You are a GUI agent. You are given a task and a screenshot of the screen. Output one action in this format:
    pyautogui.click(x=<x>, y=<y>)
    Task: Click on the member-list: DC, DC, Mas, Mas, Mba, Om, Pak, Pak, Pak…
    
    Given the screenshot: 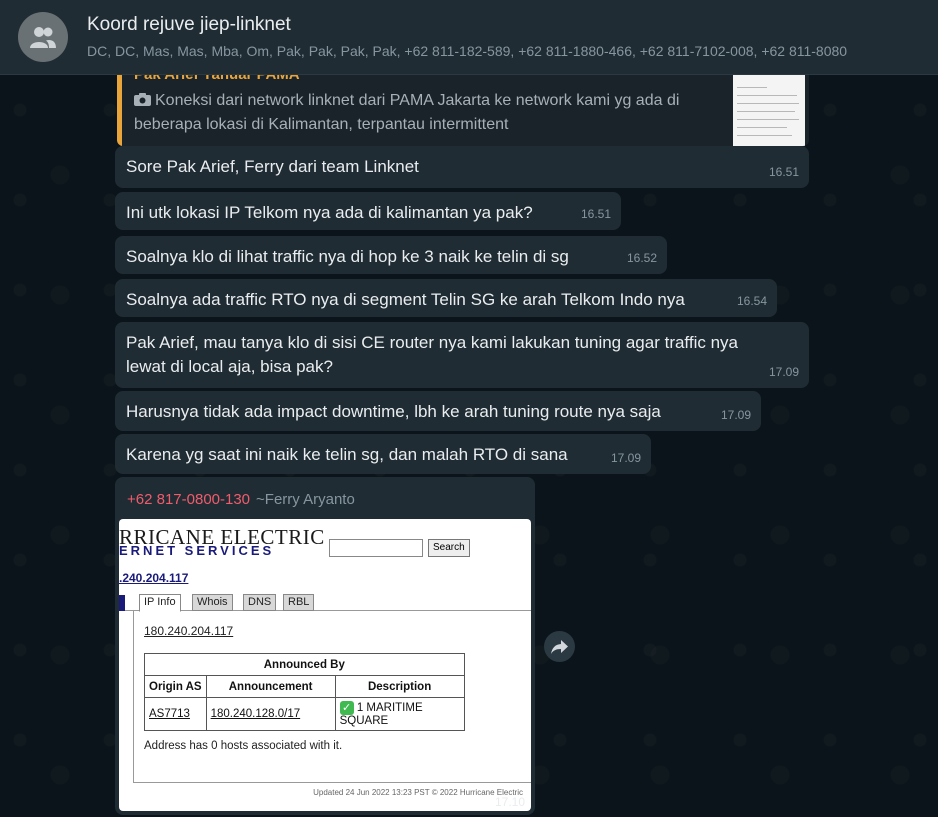 What is the action you would take?
    pyautogui.click(x=467, y=51)
    